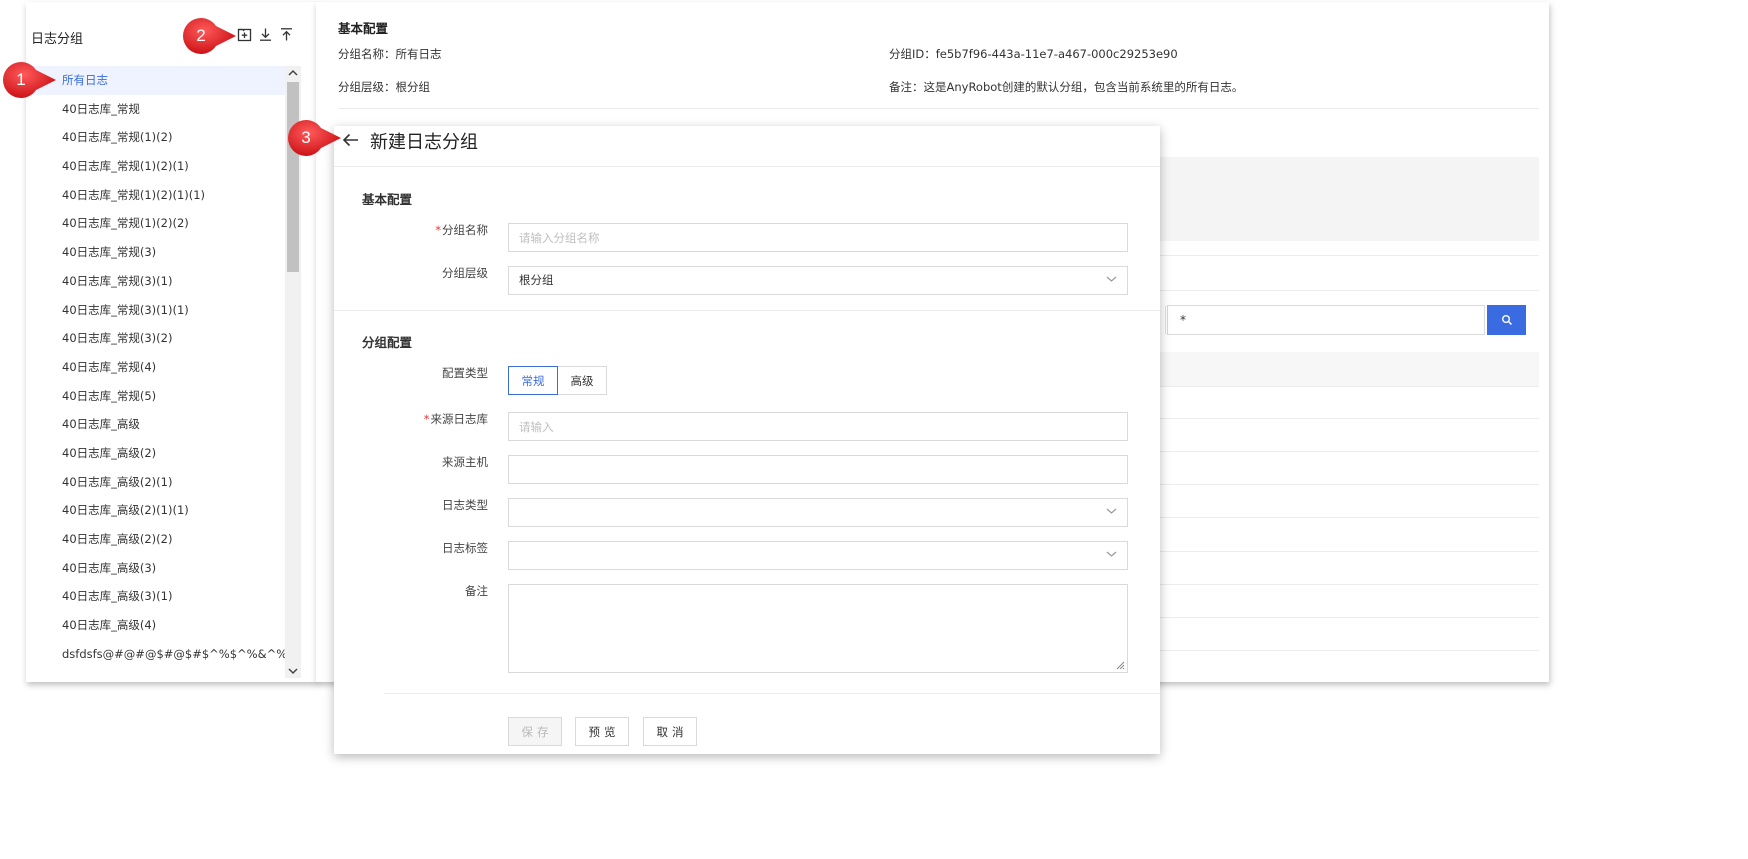  I want to click on tree-item: 40日志库_常规(5), so click(156, 396).